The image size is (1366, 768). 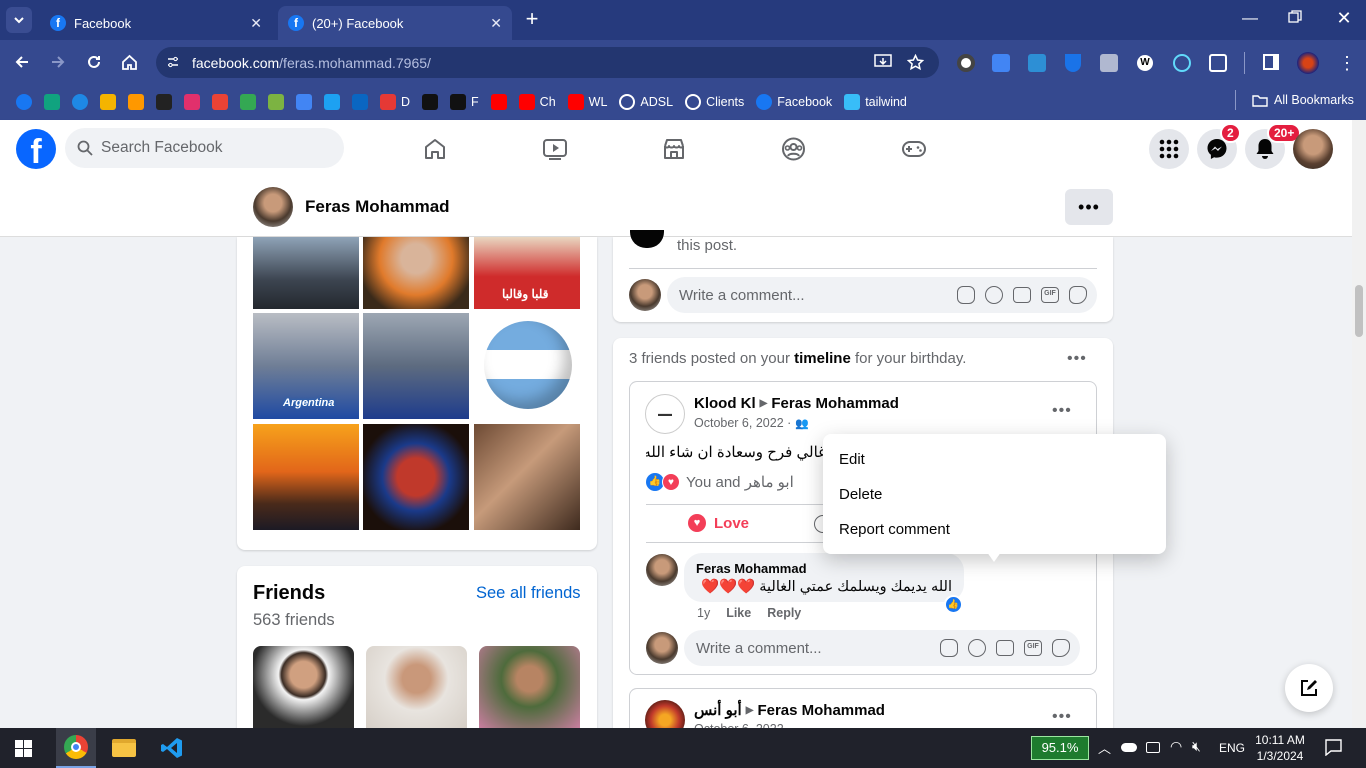 I want to click on facebook-logo: f, so click(x=36, y=149).